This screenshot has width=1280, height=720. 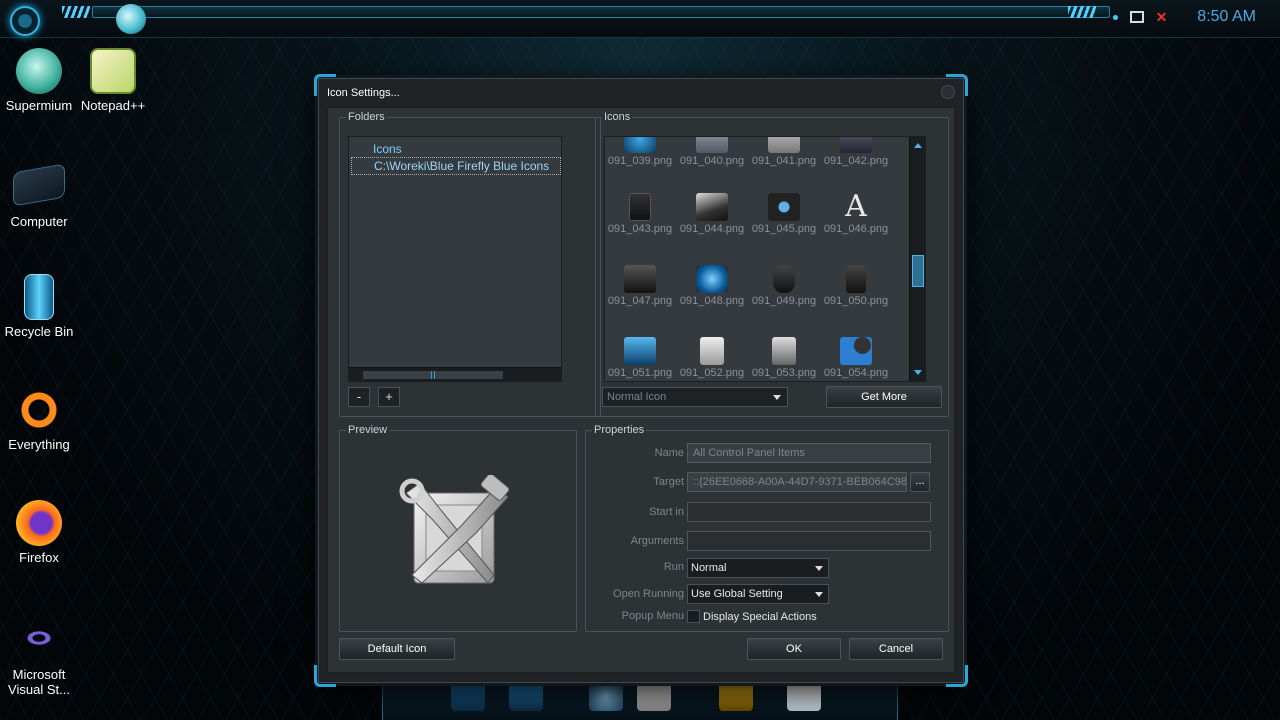 What do you see at coordinates (39, 71) in the screenshot?
I see `supermium-icon` at bounding box center [39, 71].